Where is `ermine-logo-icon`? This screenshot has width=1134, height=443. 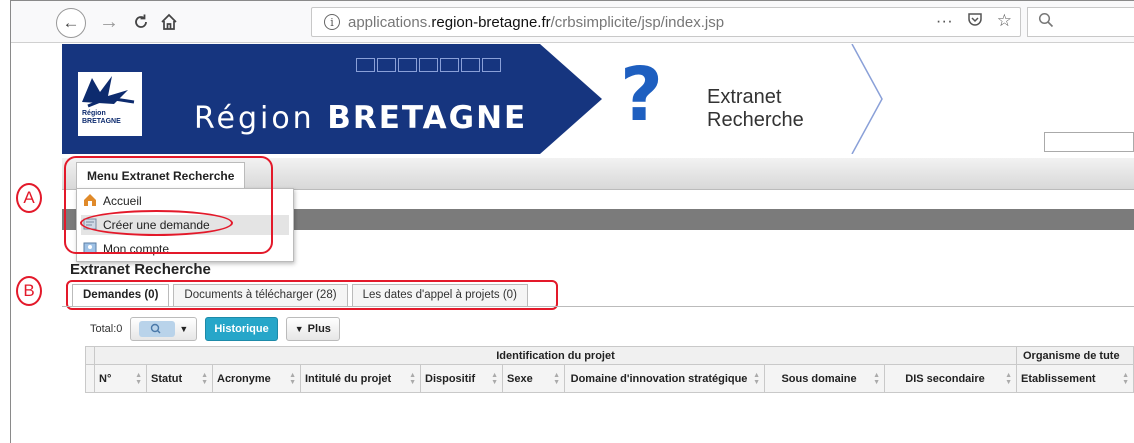 ermine-logo-icon is located at coordinates (108, 92).